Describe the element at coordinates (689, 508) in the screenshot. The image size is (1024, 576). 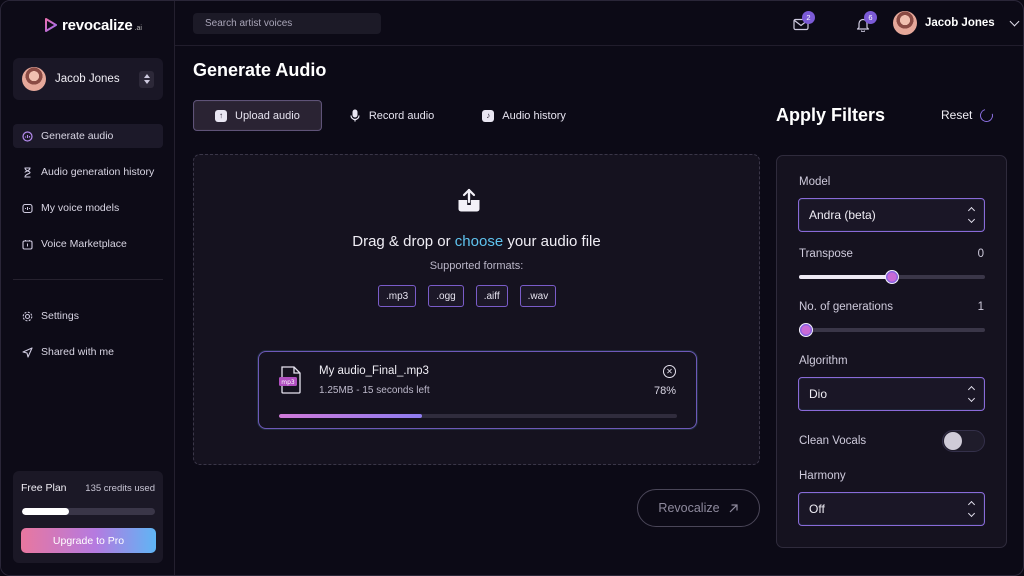
I see `revocalize-label: Revocalize` at that location.